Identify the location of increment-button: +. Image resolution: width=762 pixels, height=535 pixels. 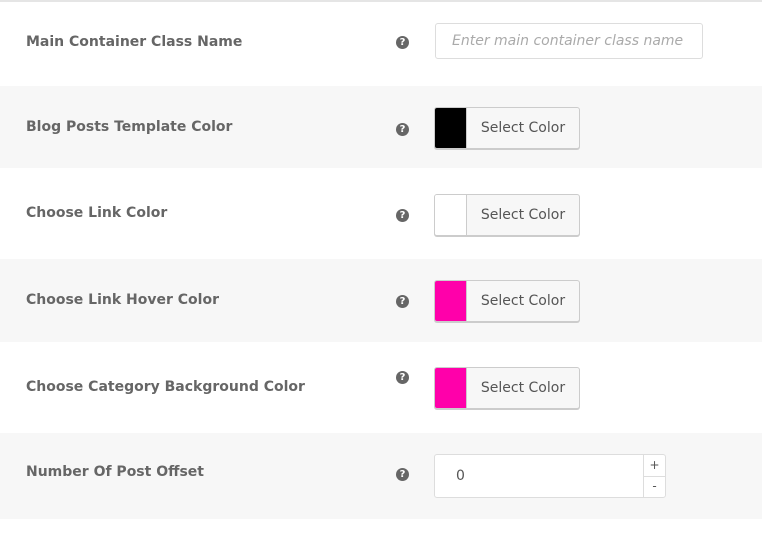
(654, 466).